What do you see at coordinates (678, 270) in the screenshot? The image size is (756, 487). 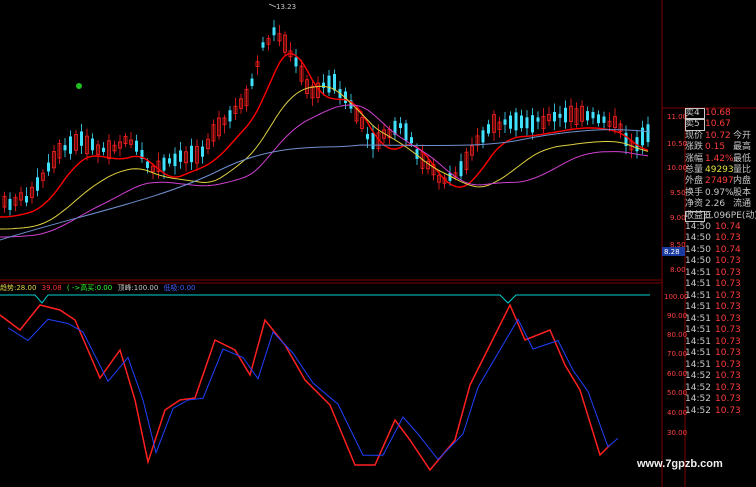 I see `price-axis-label: 8.00` at bounding box center [678, 270].